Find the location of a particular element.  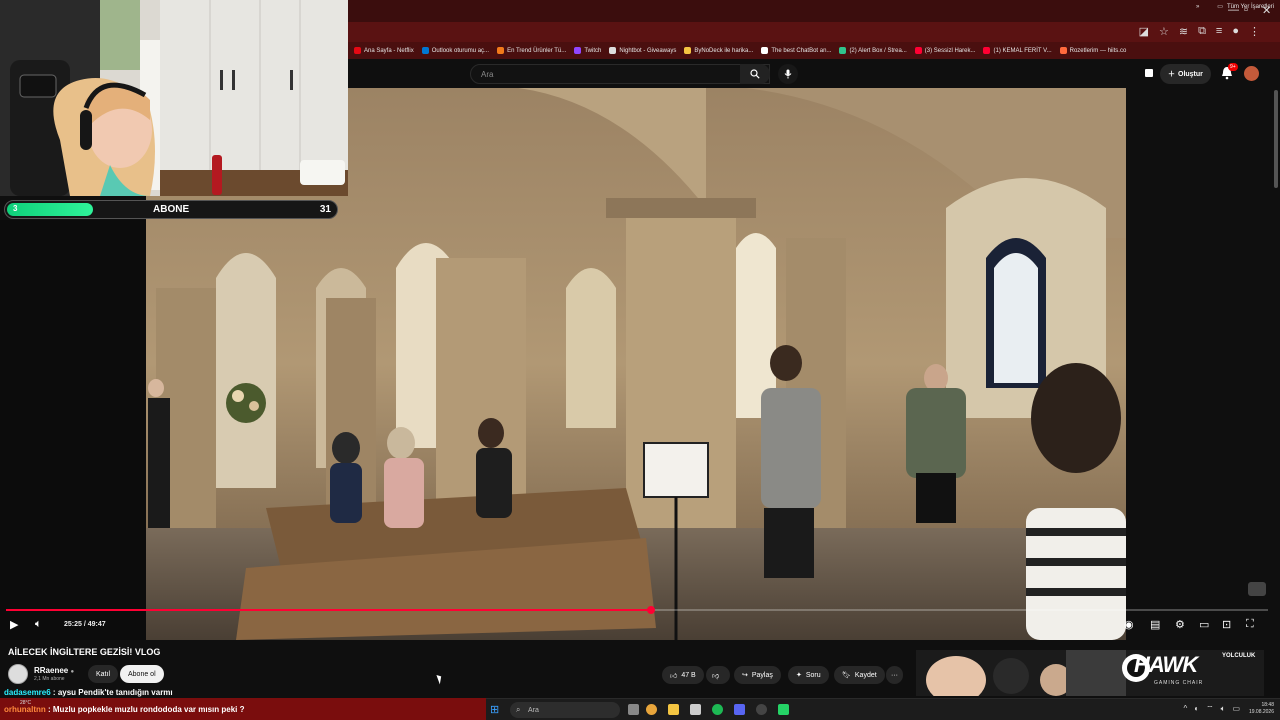

bookmark-item: Nightbot - Giveaways is located at coordinates (642, 50).